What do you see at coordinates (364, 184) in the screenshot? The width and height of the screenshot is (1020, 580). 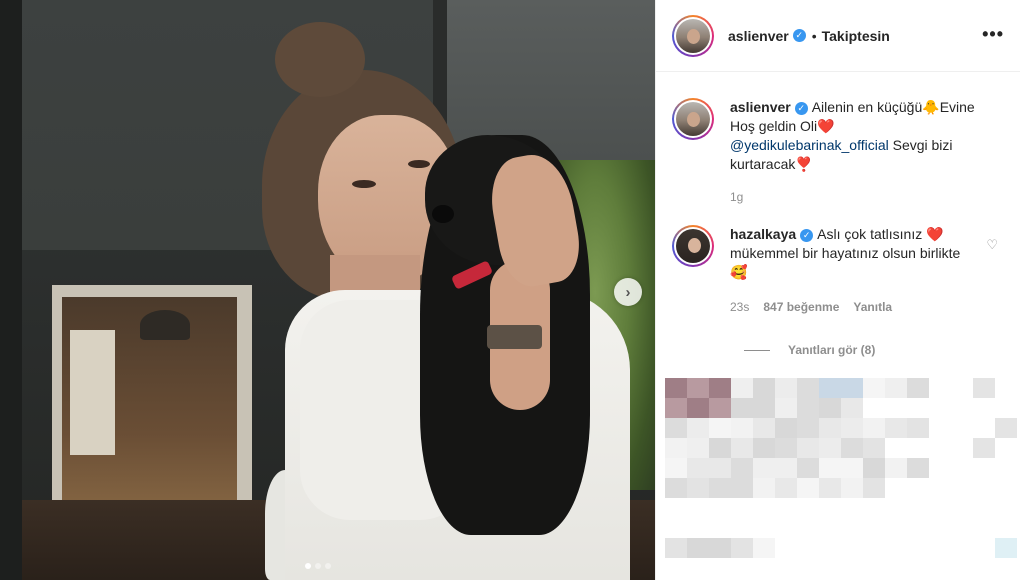 I see `photo-eye` at bounding box center [364, 184].